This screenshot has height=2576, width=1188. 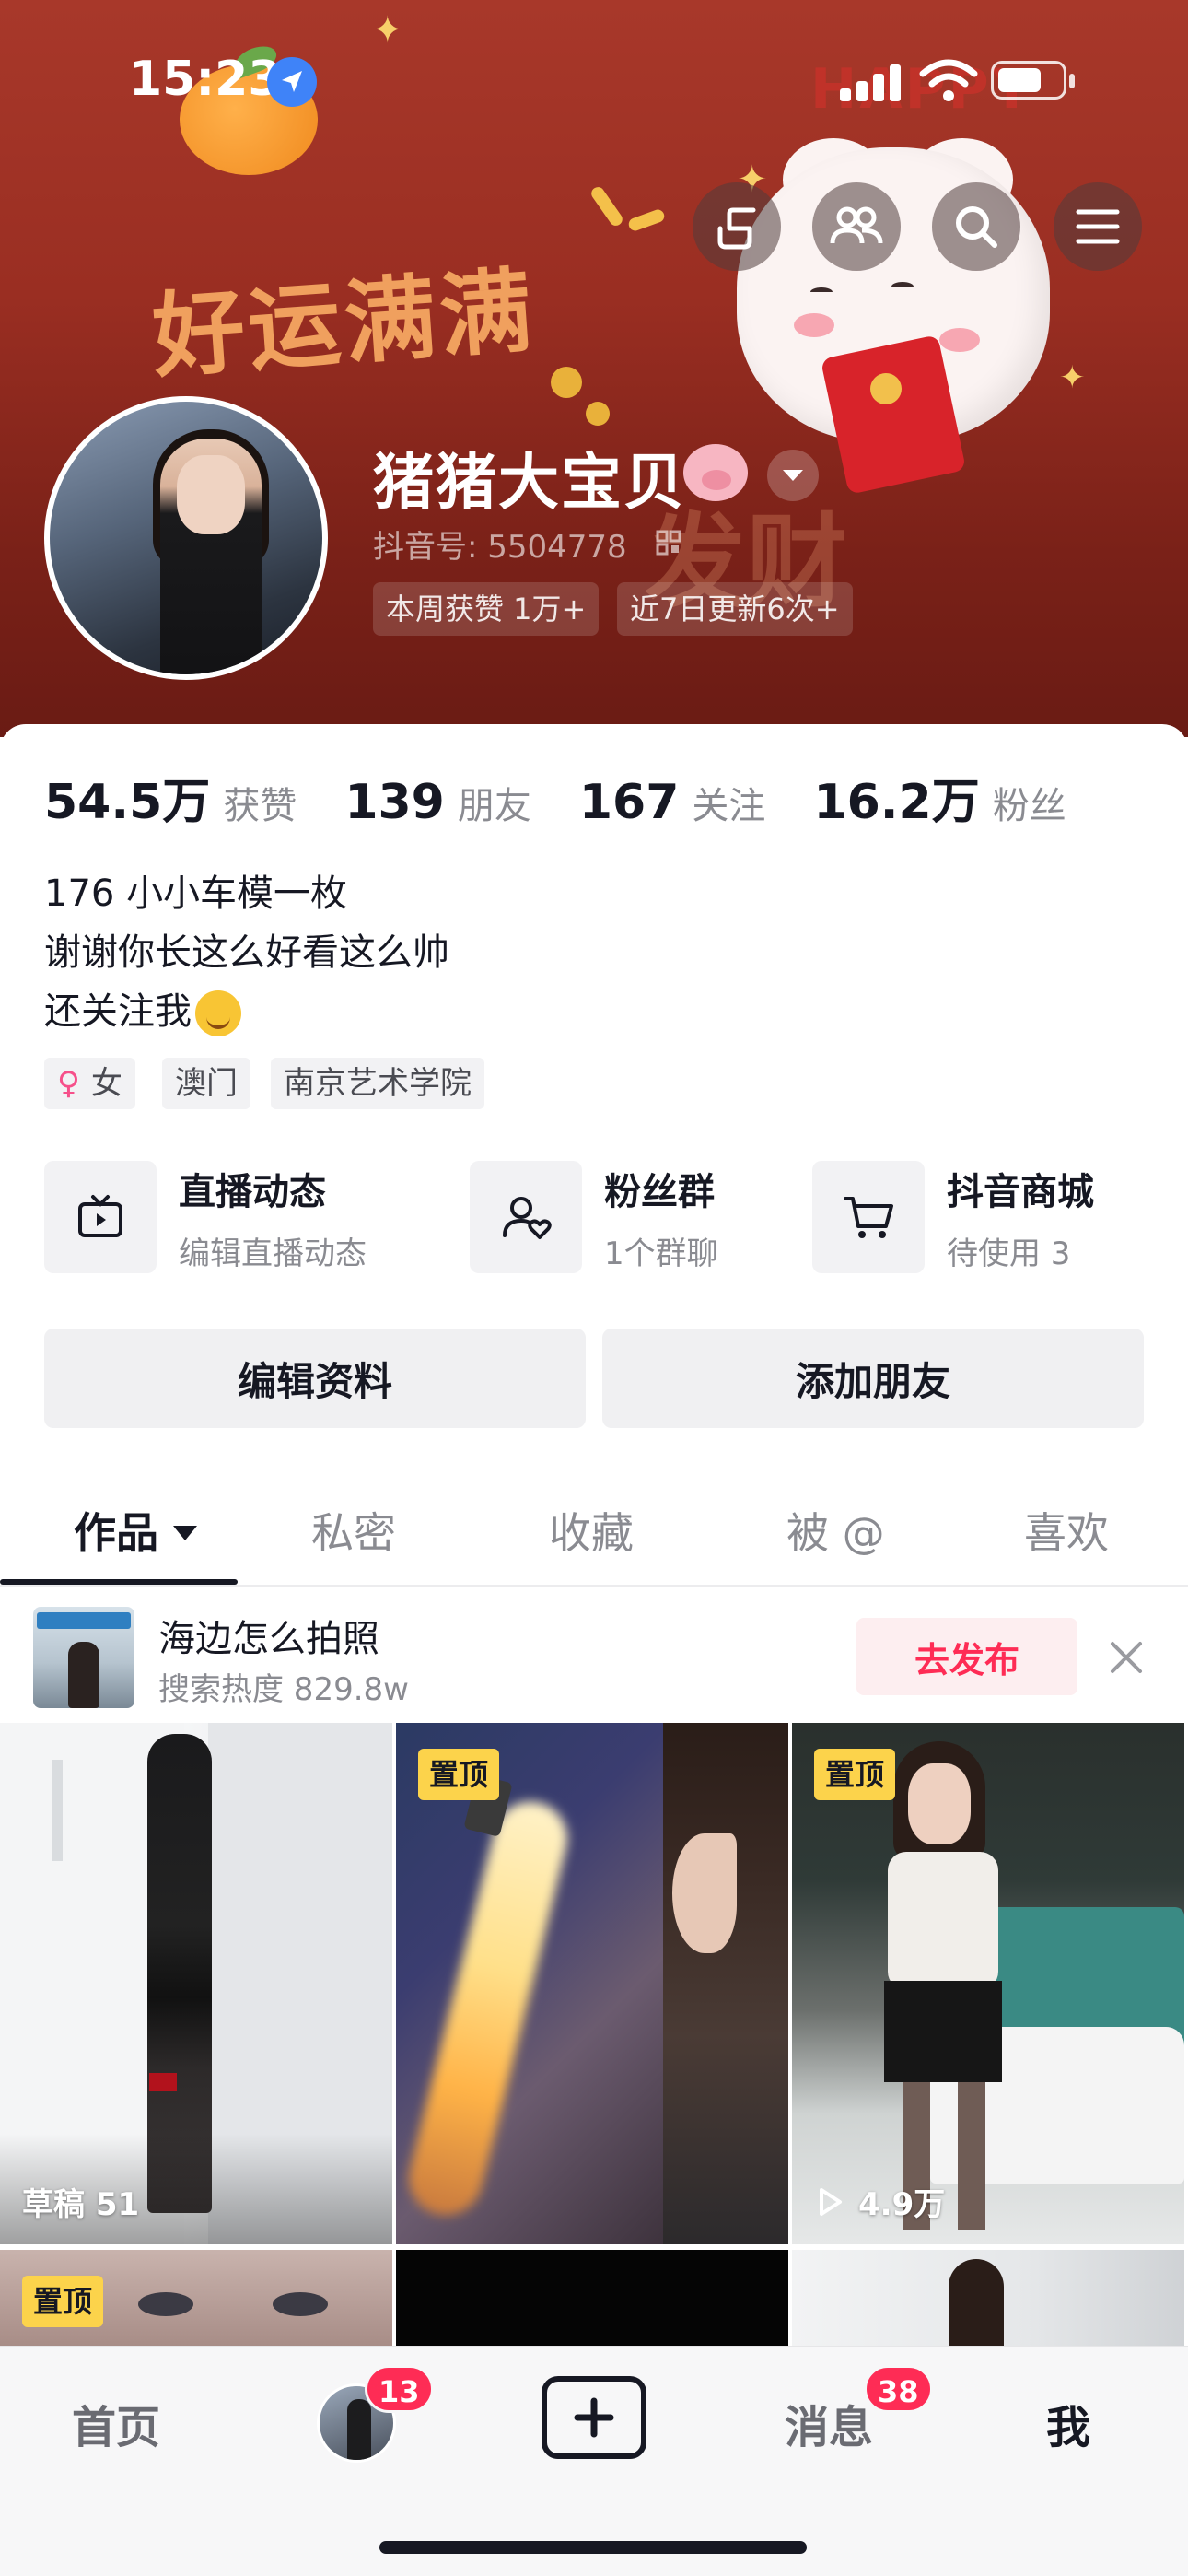 I want to click on people-icon, so click(x=856, y=225).